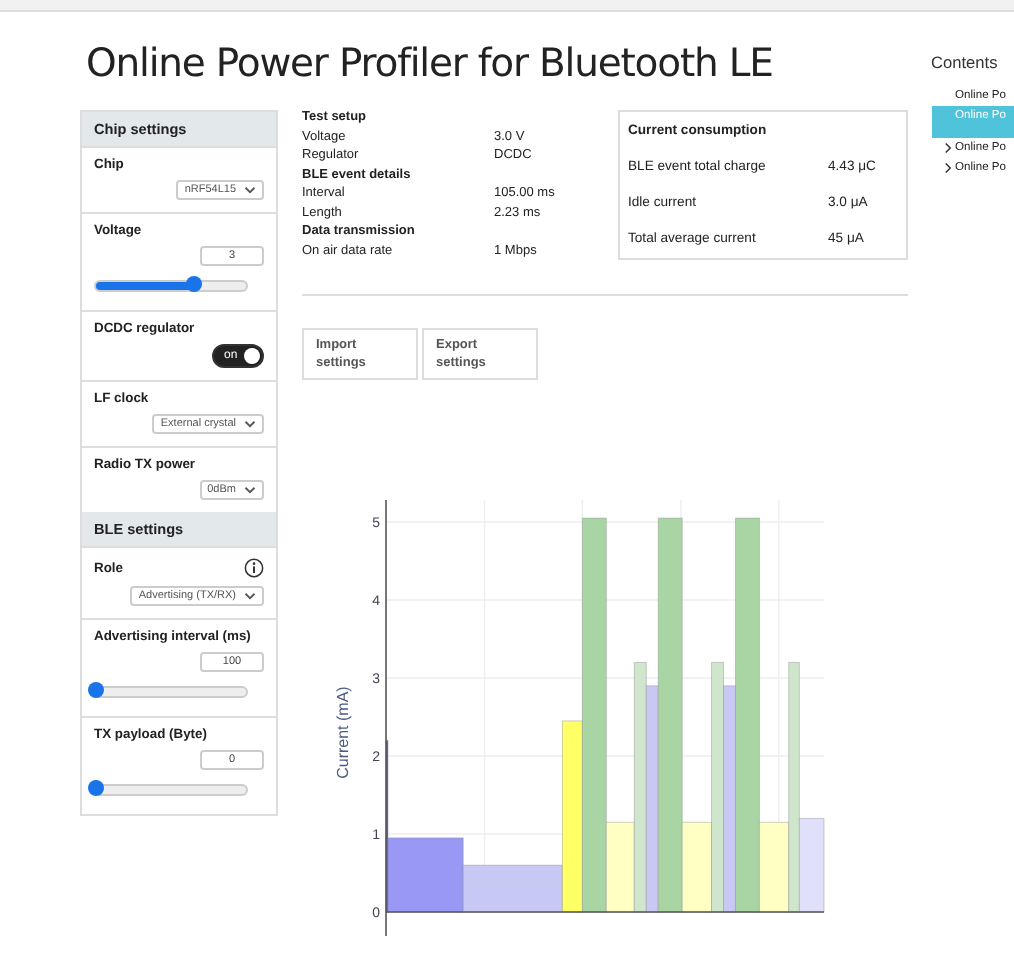 The image size is (1014, 960). Describe the element at coordinates (171, 286) in the screenshot. I see `voltage-slider` at that location.